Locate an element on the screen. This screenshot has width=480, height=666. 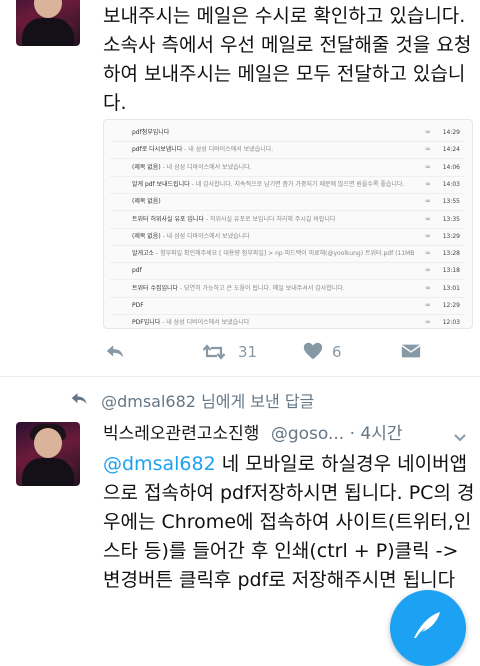
email-subject-text: 트위터 수집입니다 is located at coordinates (155, 288).